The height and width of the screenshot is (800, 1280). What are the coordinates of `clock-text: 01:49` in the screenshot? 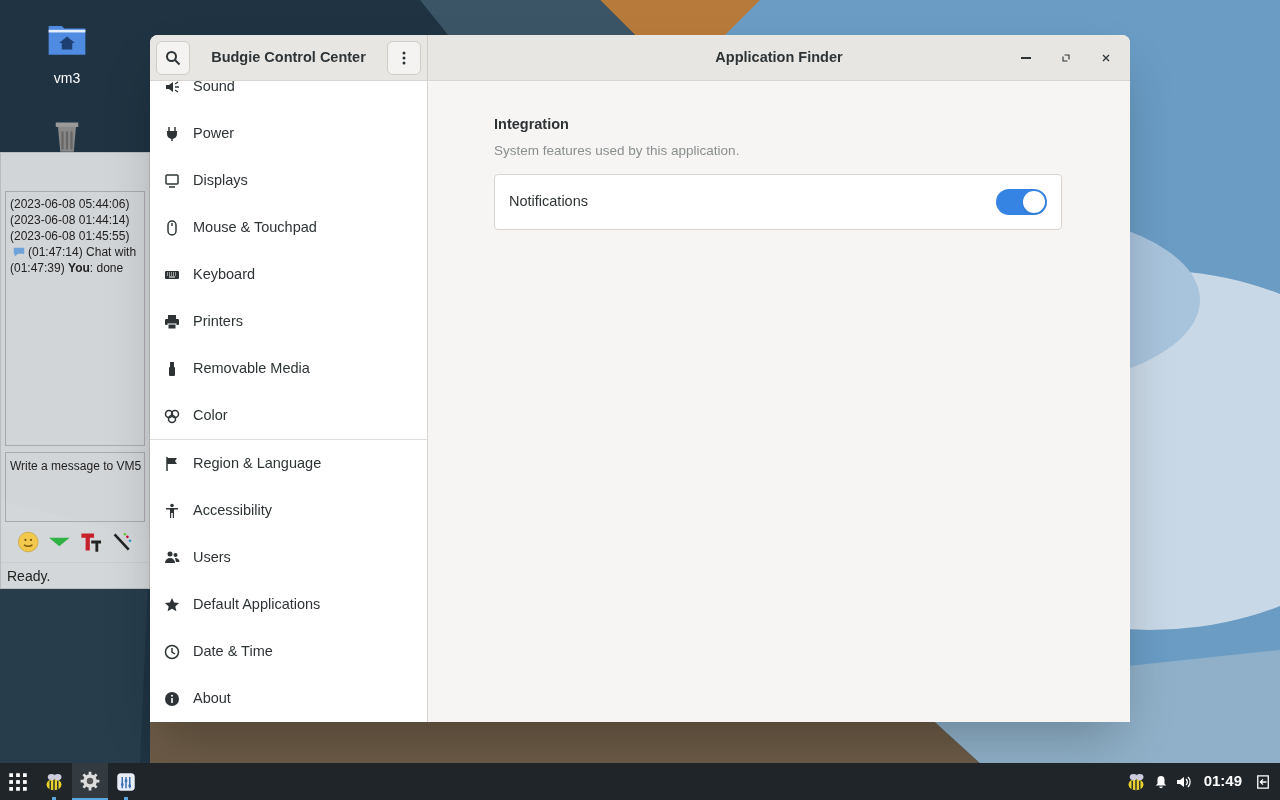 It's located at (1222, 781).